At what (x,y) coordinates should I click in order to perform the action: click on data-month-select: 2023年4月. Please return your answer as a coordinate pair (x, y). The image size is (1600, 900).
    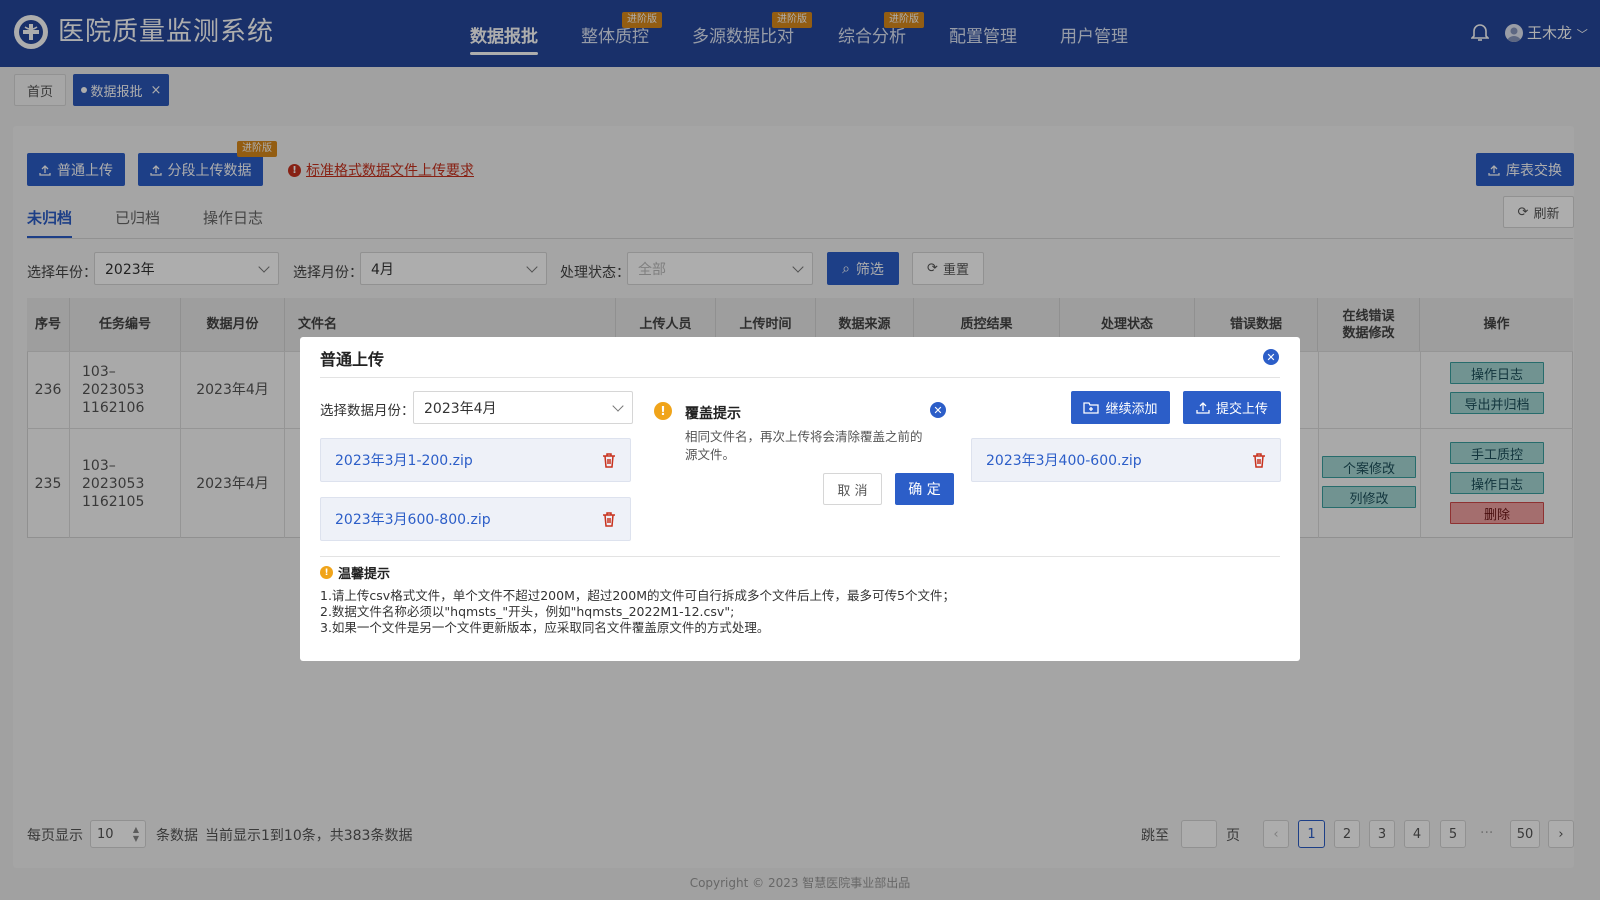
    Looking at the image, I should click on (523, 407).